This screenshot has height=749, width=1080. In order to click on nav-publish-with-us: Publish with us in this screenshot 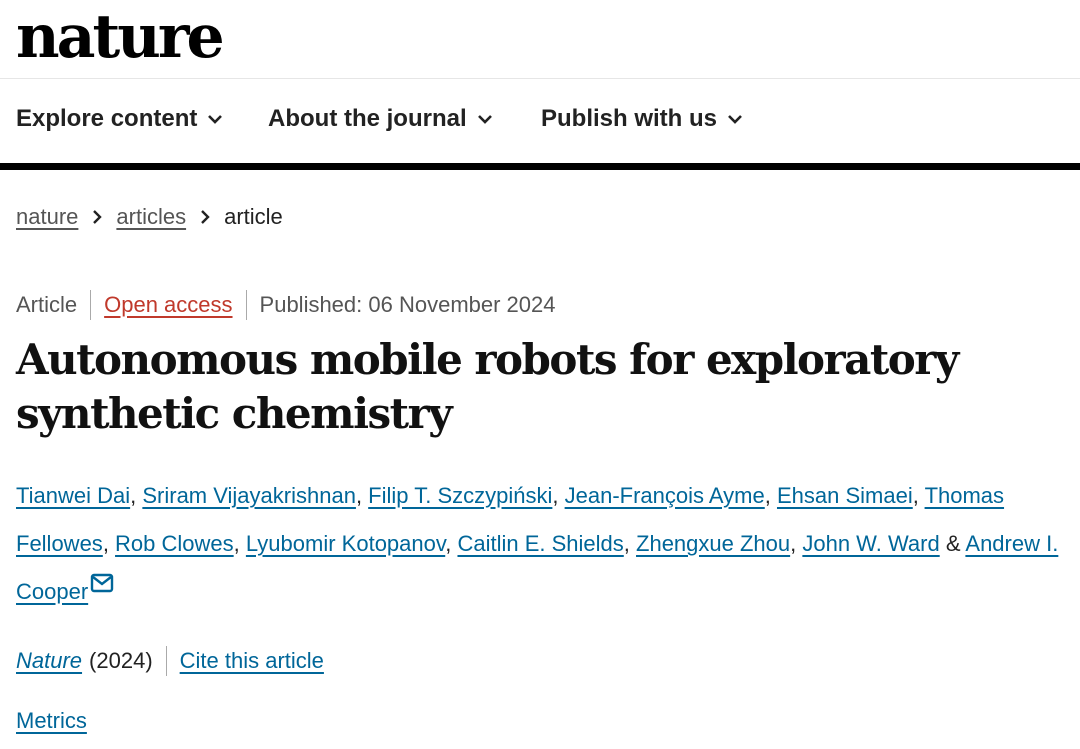, I will do `click(642, 119)`.